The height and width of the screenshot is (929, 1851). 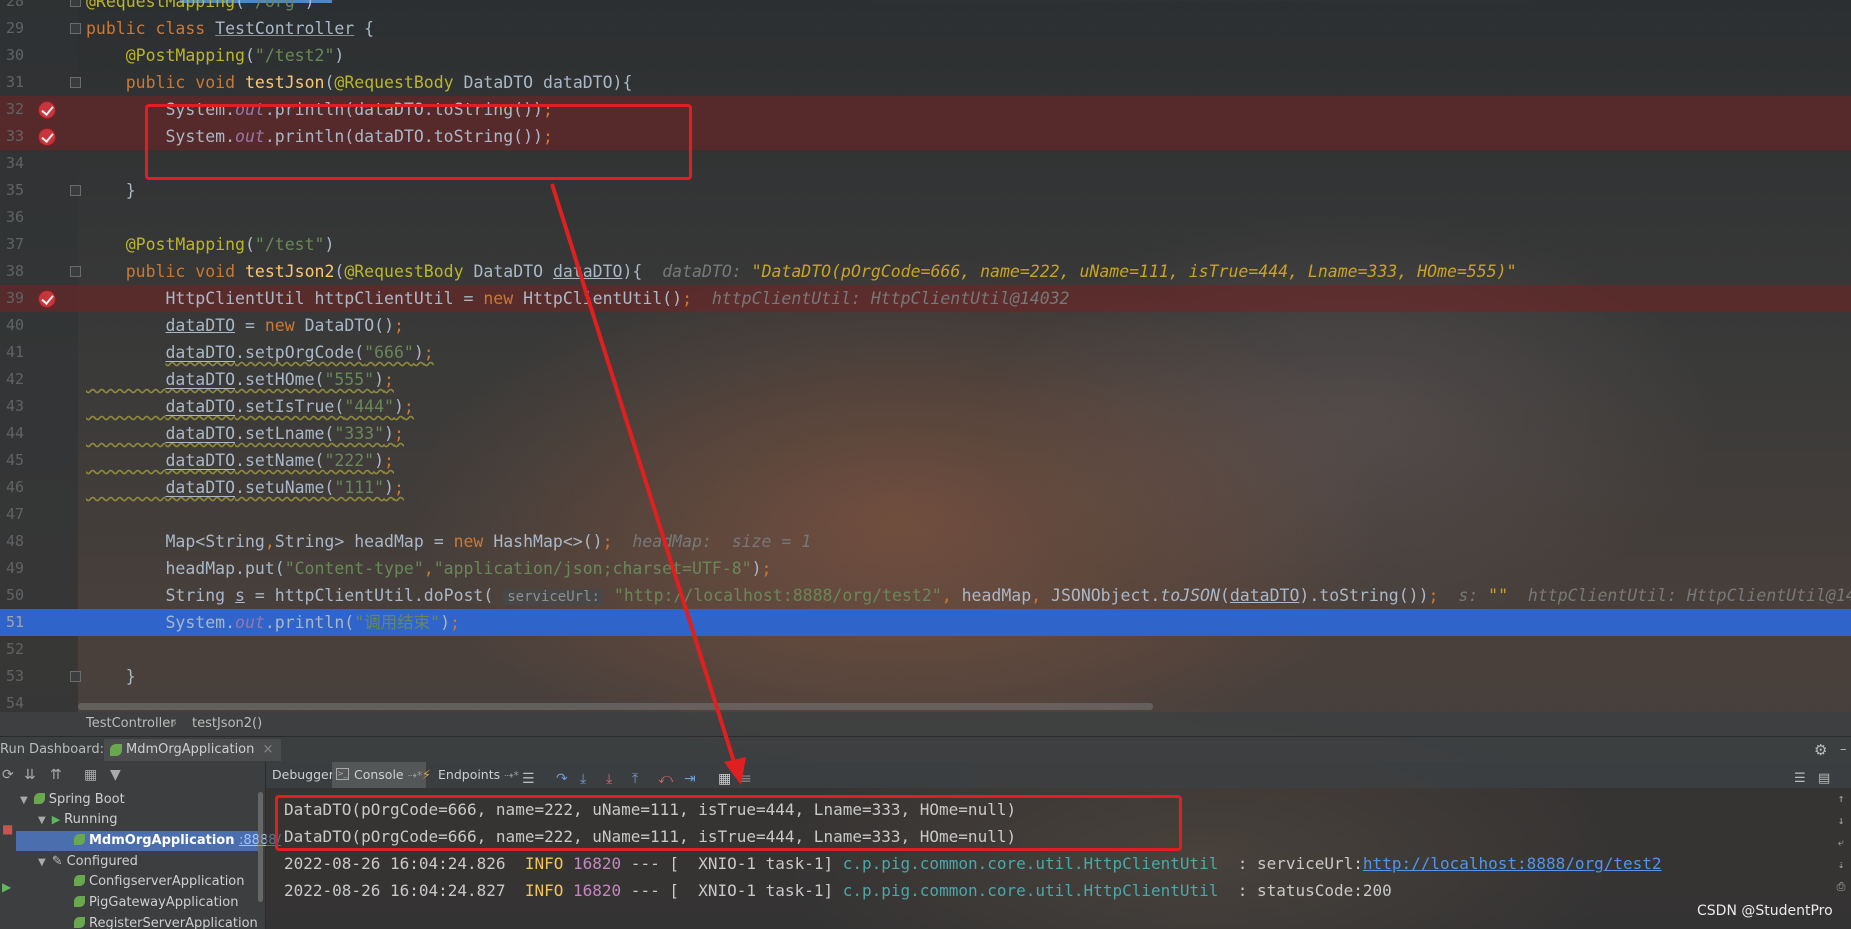 I want to click on arrow-up-icon: ↑, so click(x=1841, y=803).